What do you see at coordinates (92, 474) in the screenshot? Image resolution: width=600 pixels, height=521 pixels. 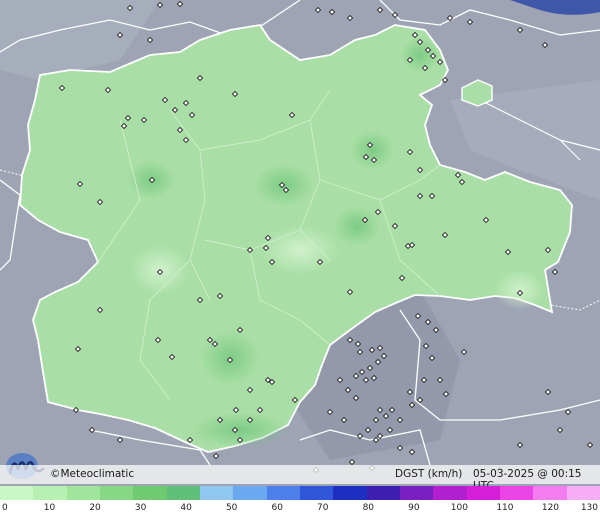 I see `brand-label: ©Meteoclimatic` at bounding box center [92, 474].